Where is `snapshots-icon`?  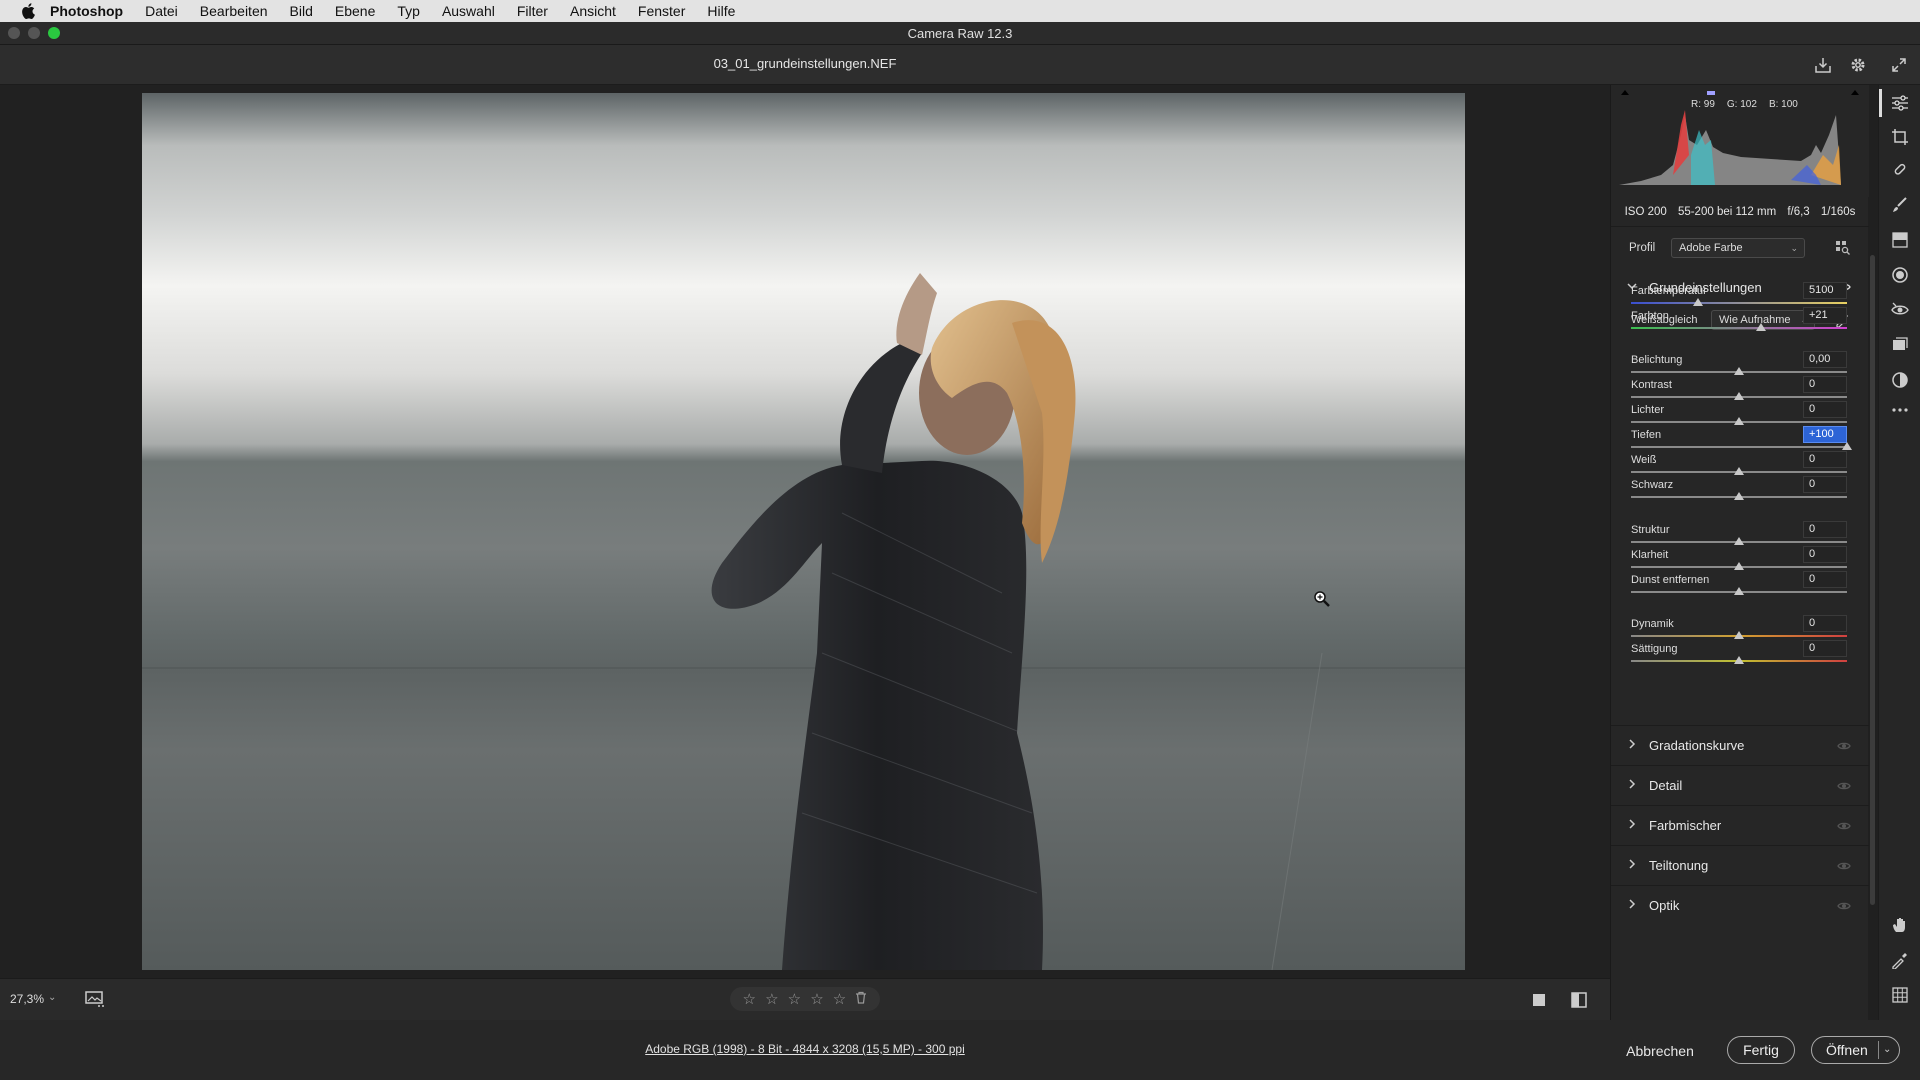 snapshots-icon is located at coordinates (1900, 345).